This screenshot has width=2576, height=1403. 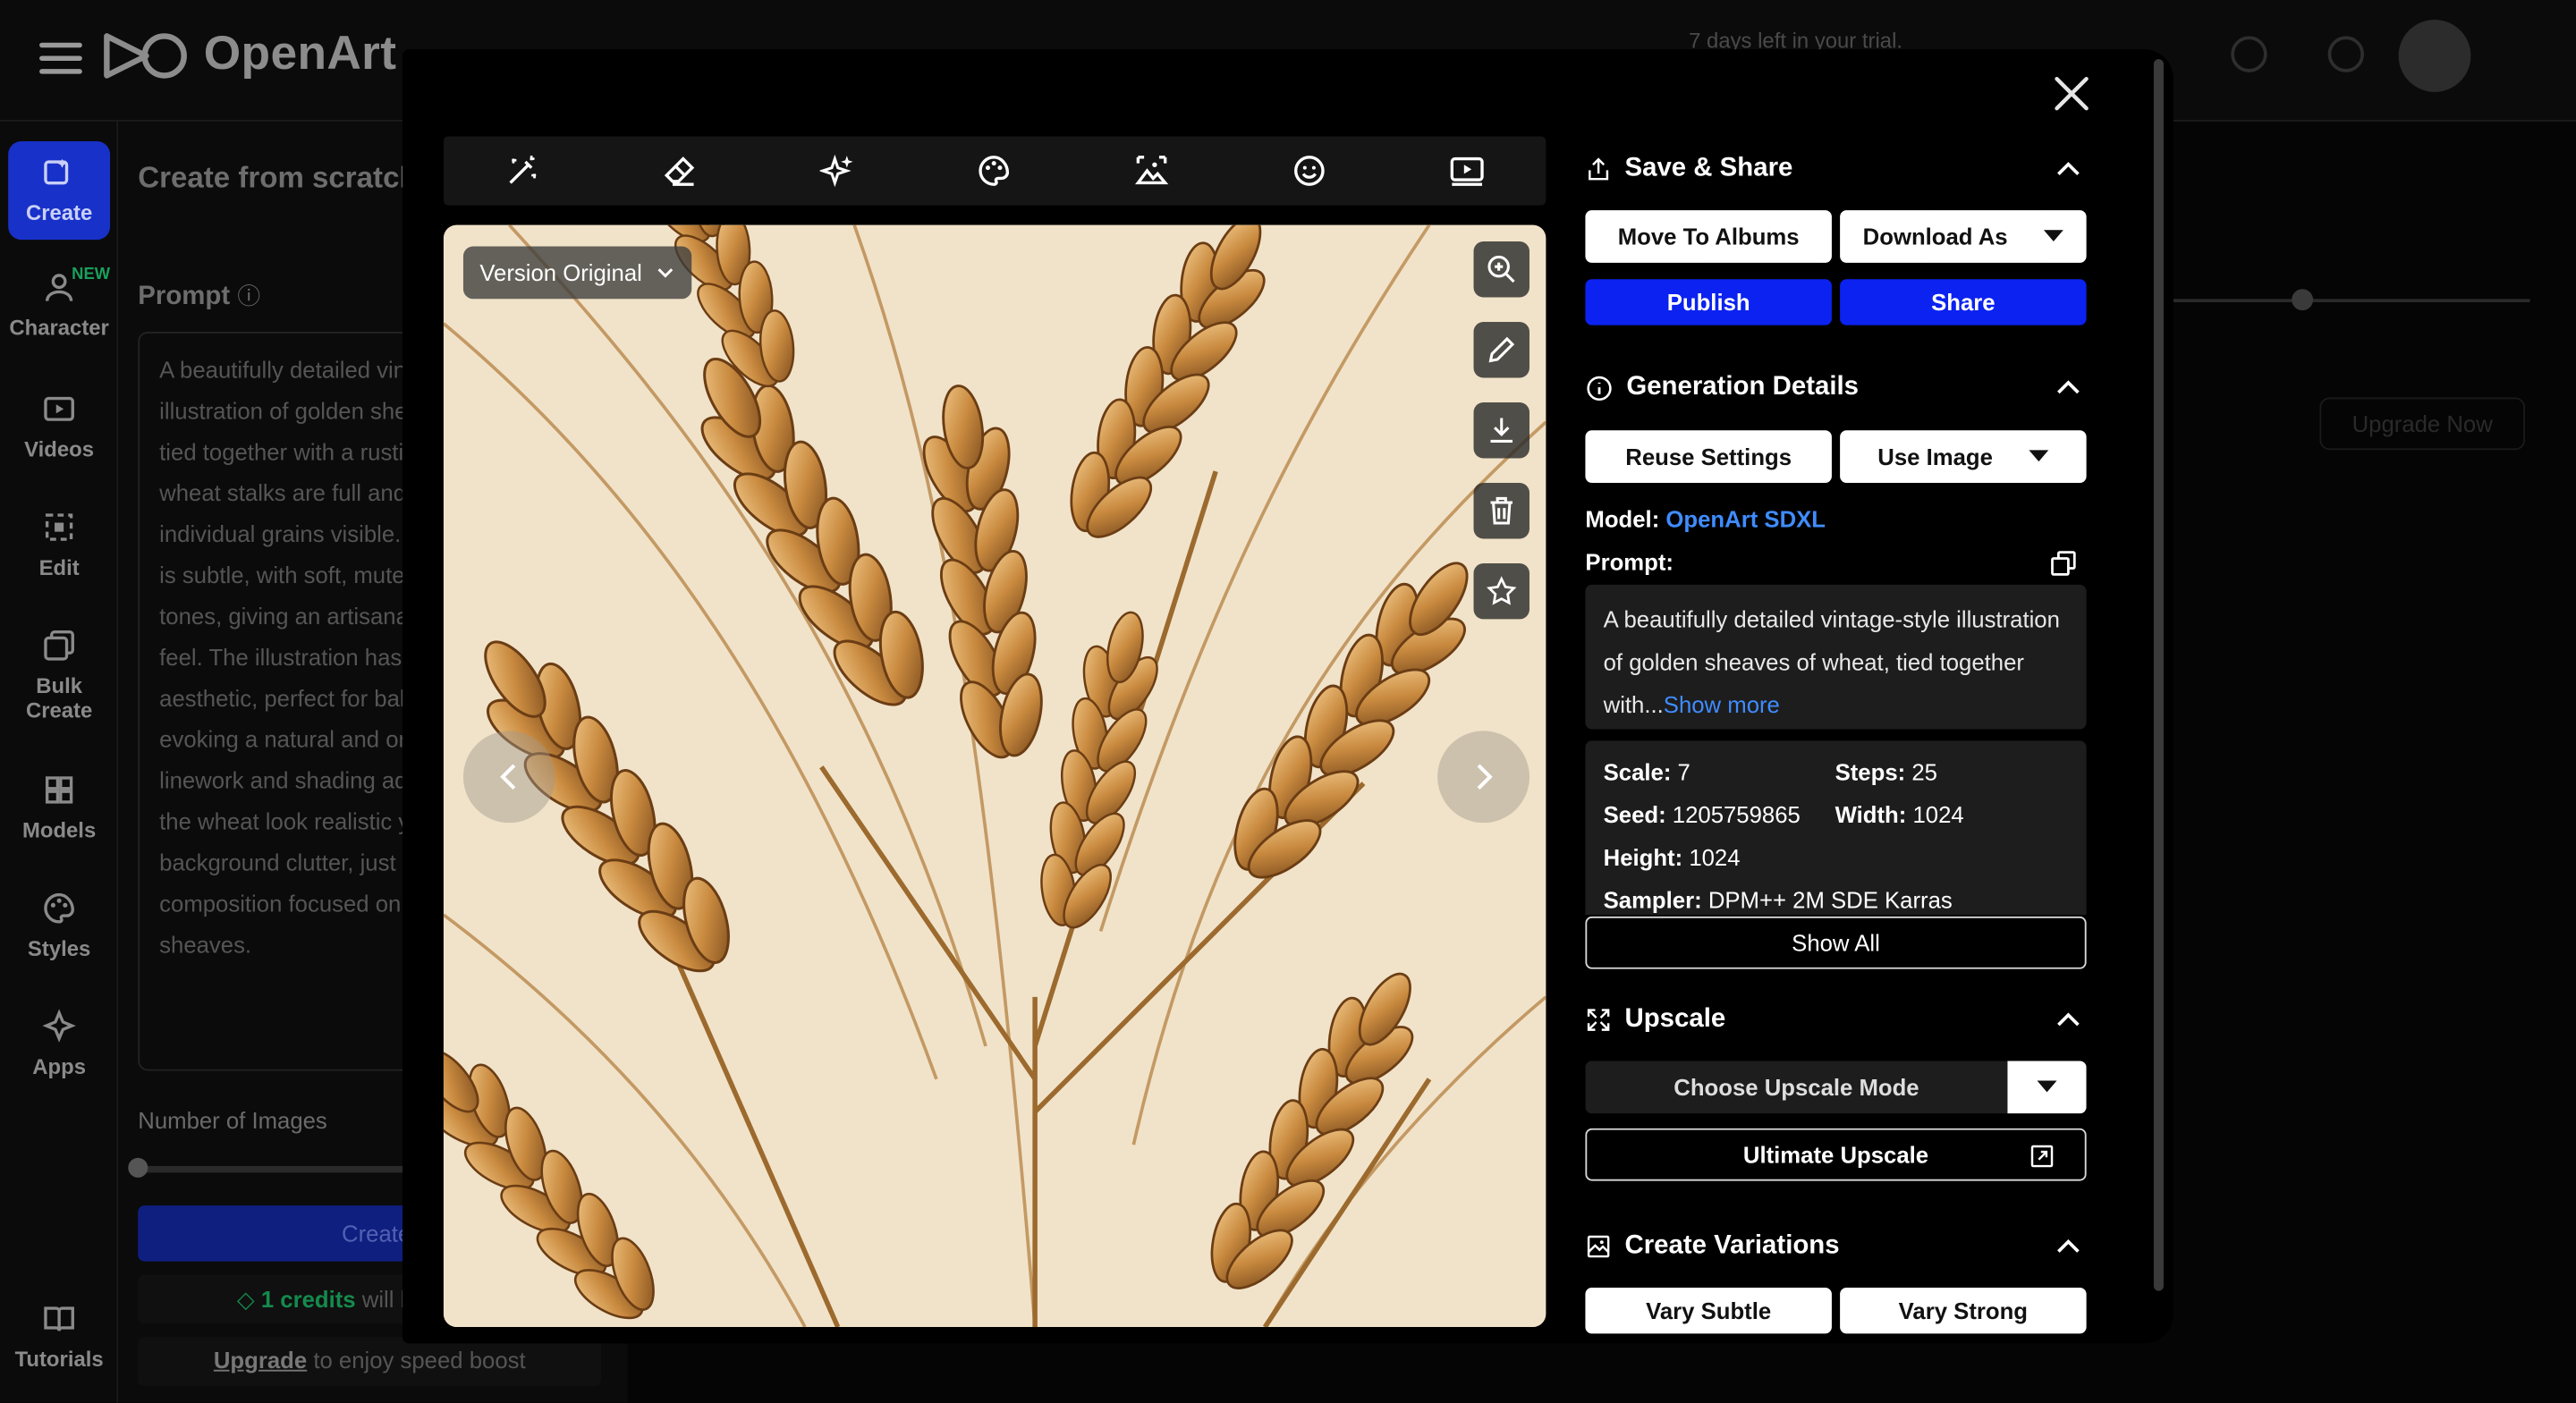 I want to click on upgrade-suffix: to enjoy speed boost, so click(x=419, y=1360).